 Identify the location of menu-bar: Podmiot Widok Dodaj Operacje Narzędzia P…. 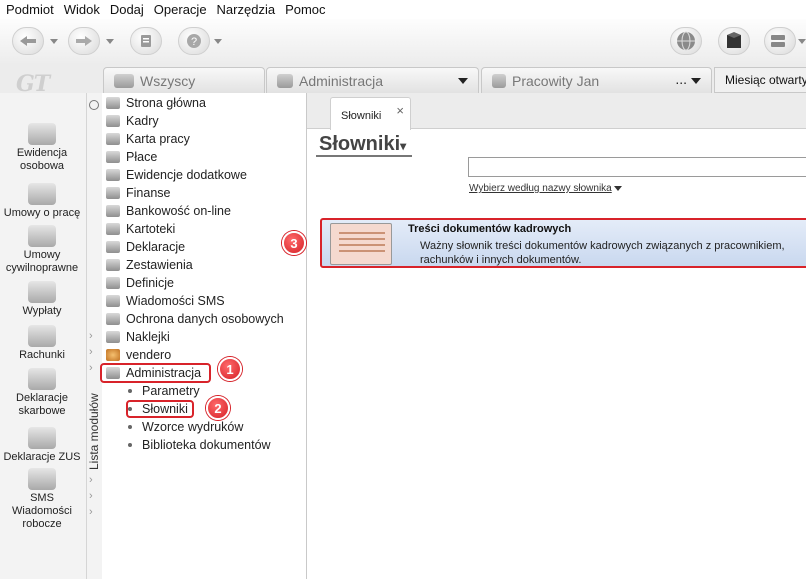
(403, 9).